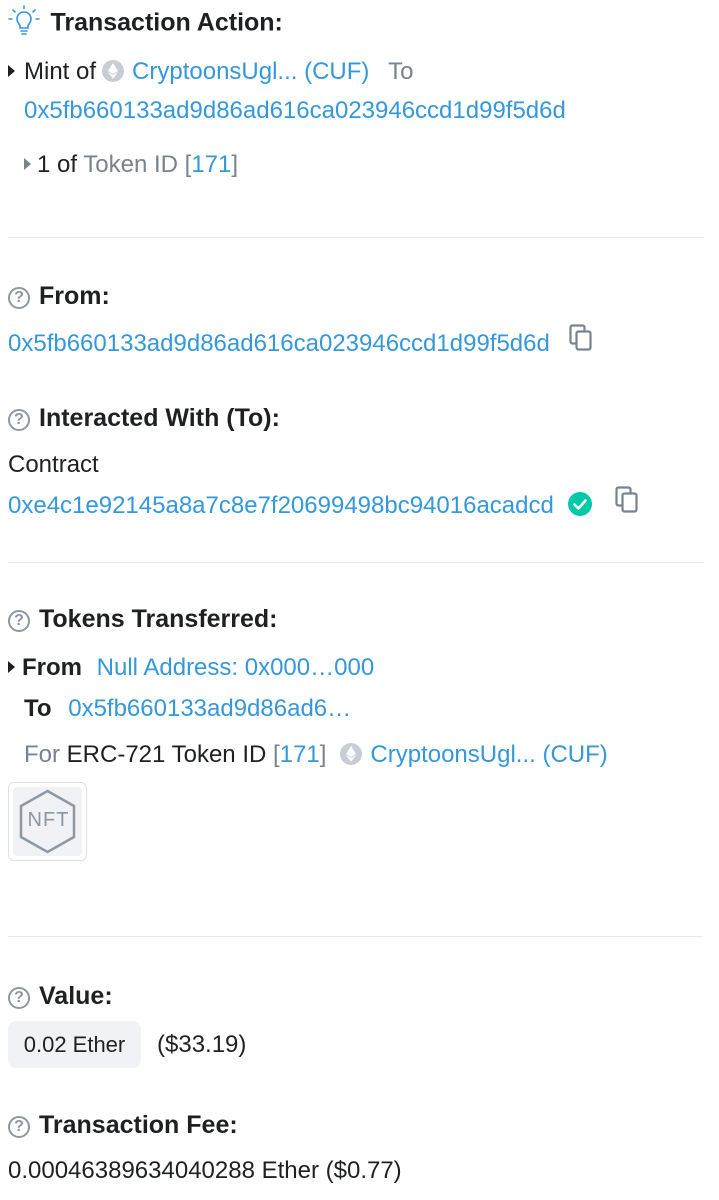  What do you see at coordinates (579, 503) in the screenshot?
I see `check-circle-icon` at bounding box center [579, 503].